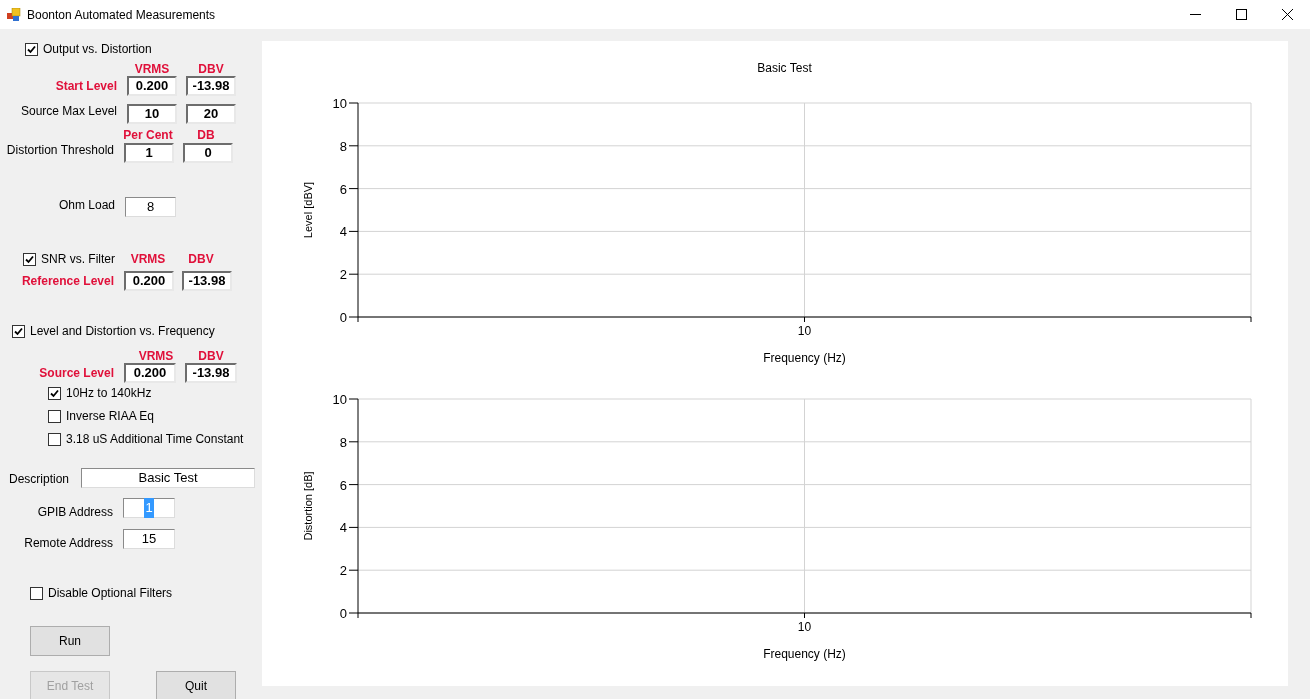 The height and width of the screenshot is (699, 1310). I want to click on checkbox-label: Disable Optional Filters, so click(110, 593).